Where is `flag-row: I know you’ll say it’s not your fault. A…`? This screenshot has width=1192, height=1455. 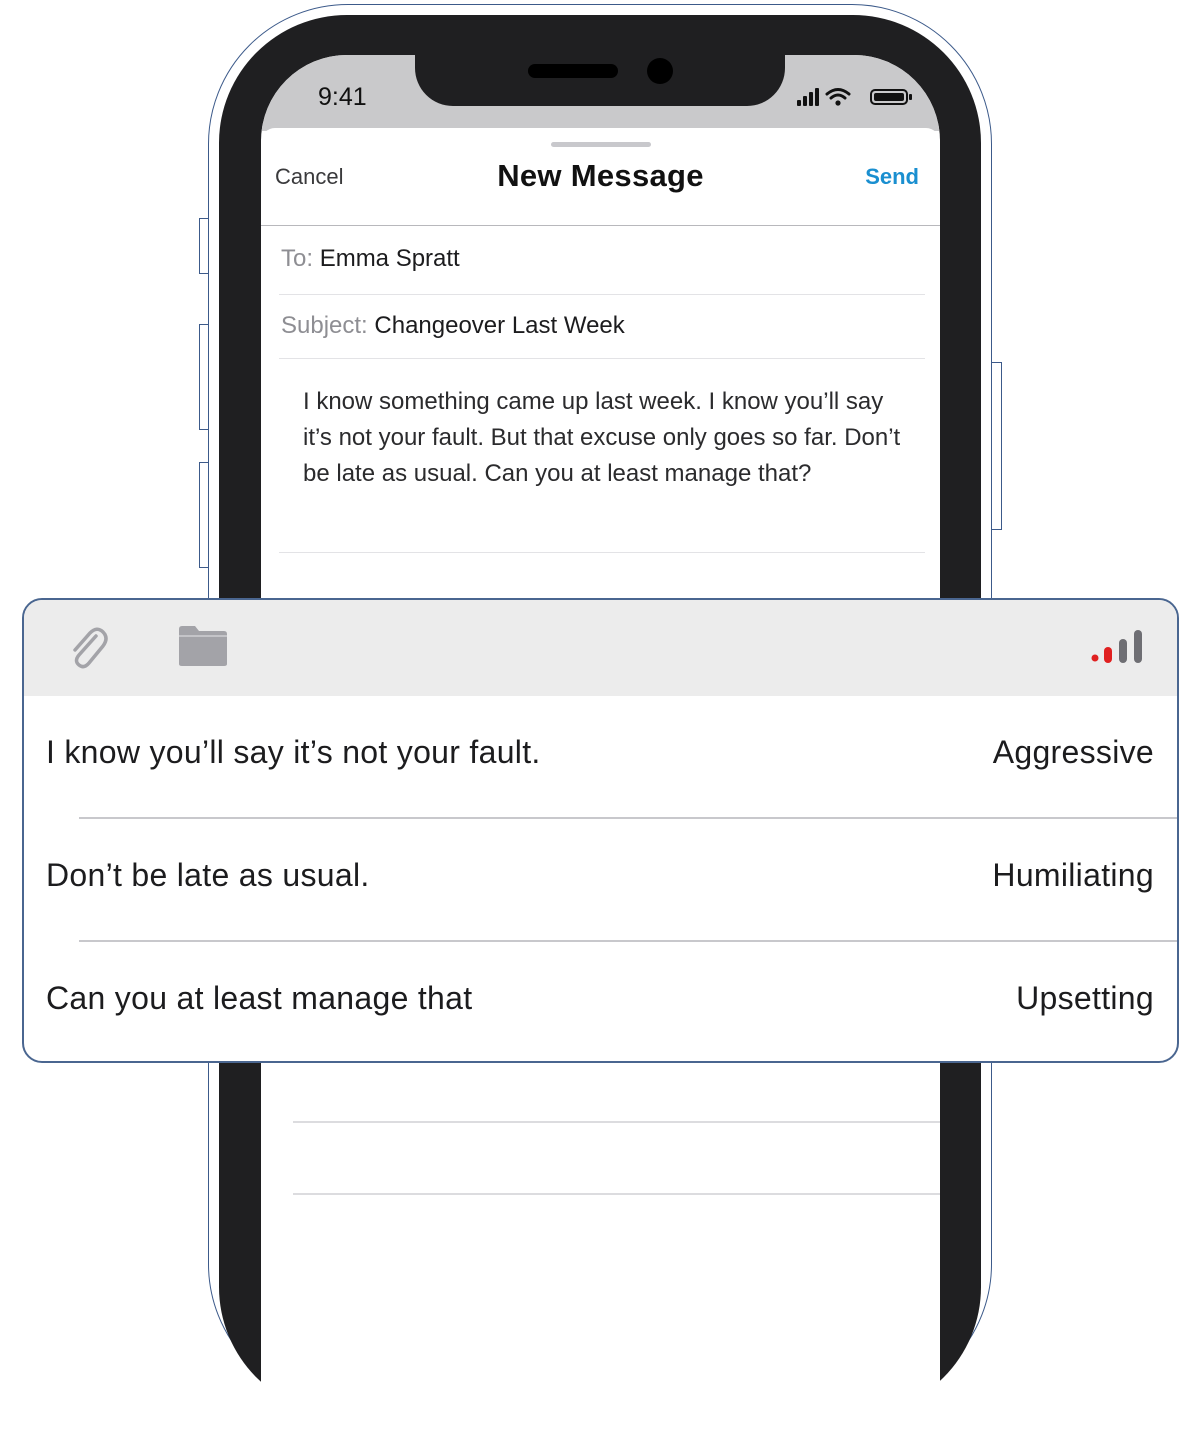 flag-row: I know you’ll say it’s not your fault. A… is located at coordinates (600, 757).